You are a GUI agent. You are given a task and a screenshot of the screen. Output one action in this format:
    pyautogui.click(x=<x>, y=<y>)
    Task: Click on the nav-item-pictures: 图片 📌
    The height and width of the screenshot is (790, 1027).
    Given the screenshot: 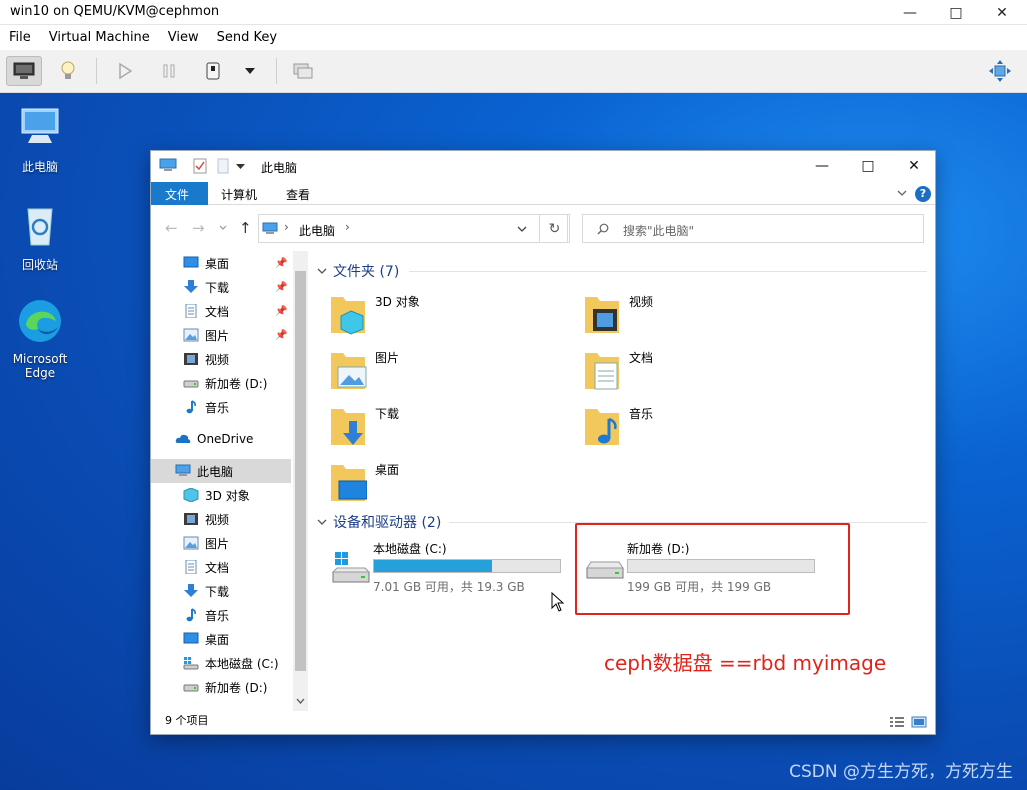 What is the action you would take?
    pyautogui.click(x=221, y=335)
    